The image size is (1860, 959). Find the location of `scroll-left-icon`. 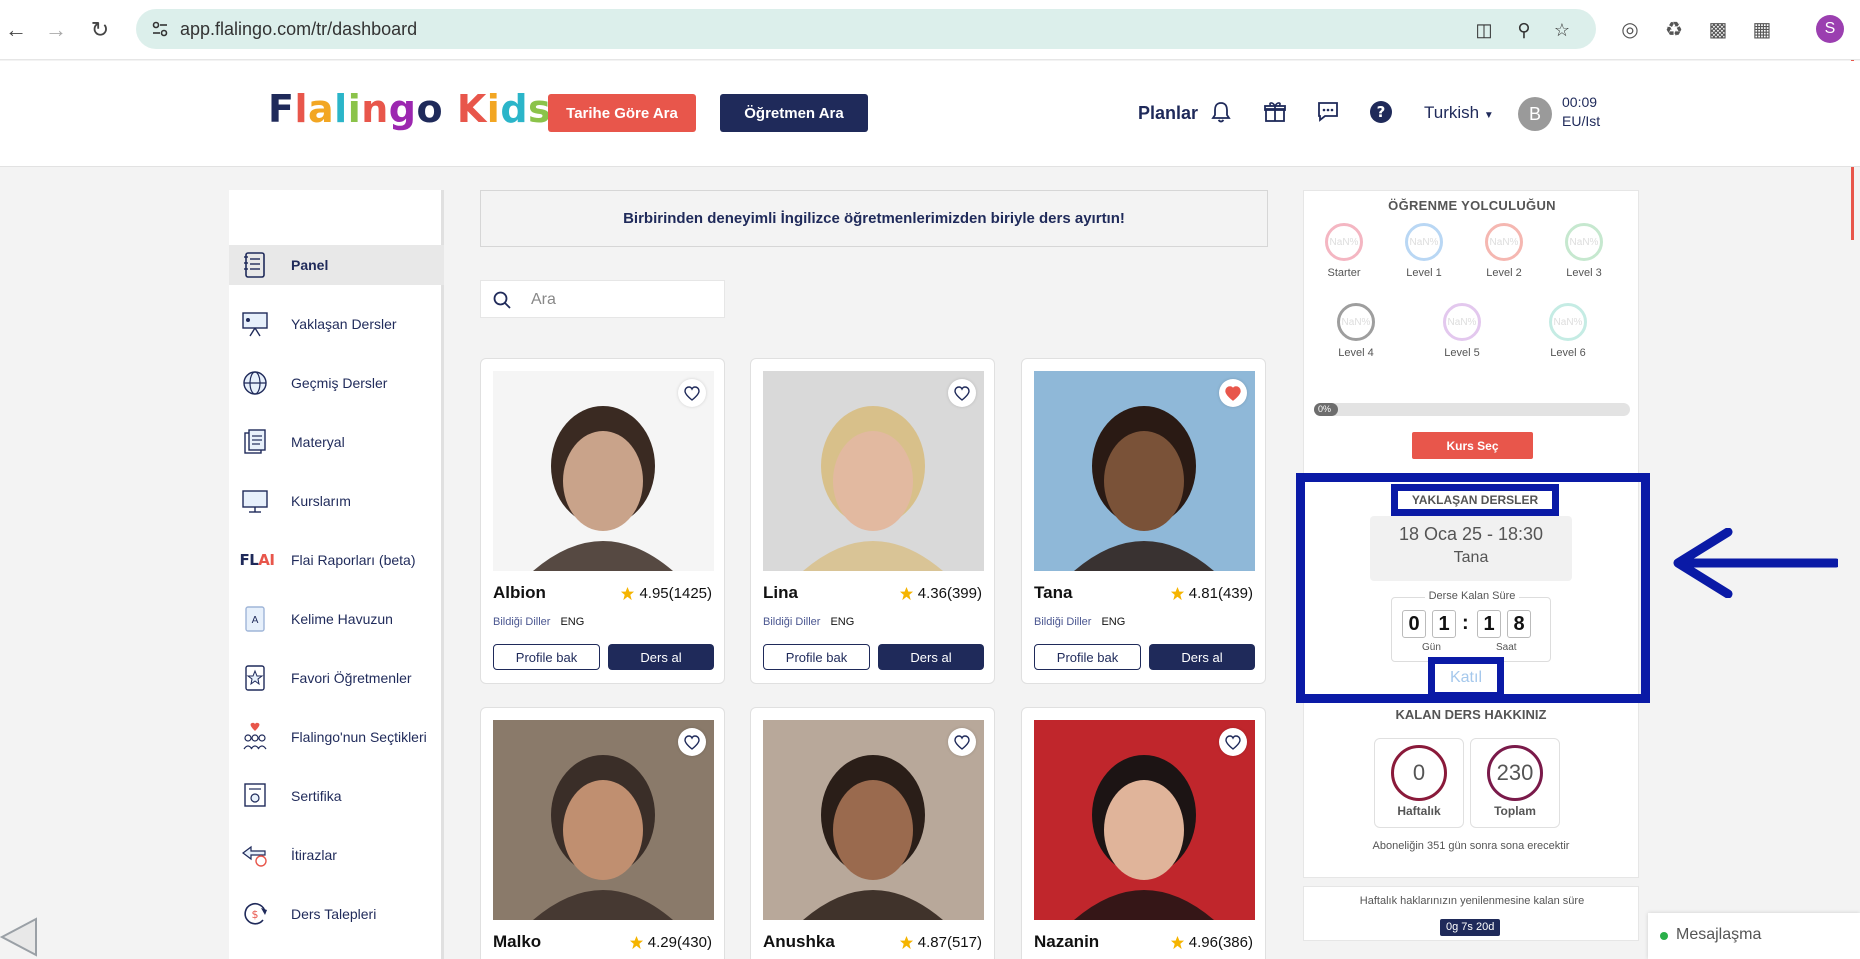

scroll-left-icon is located at coordinates (20, 937).